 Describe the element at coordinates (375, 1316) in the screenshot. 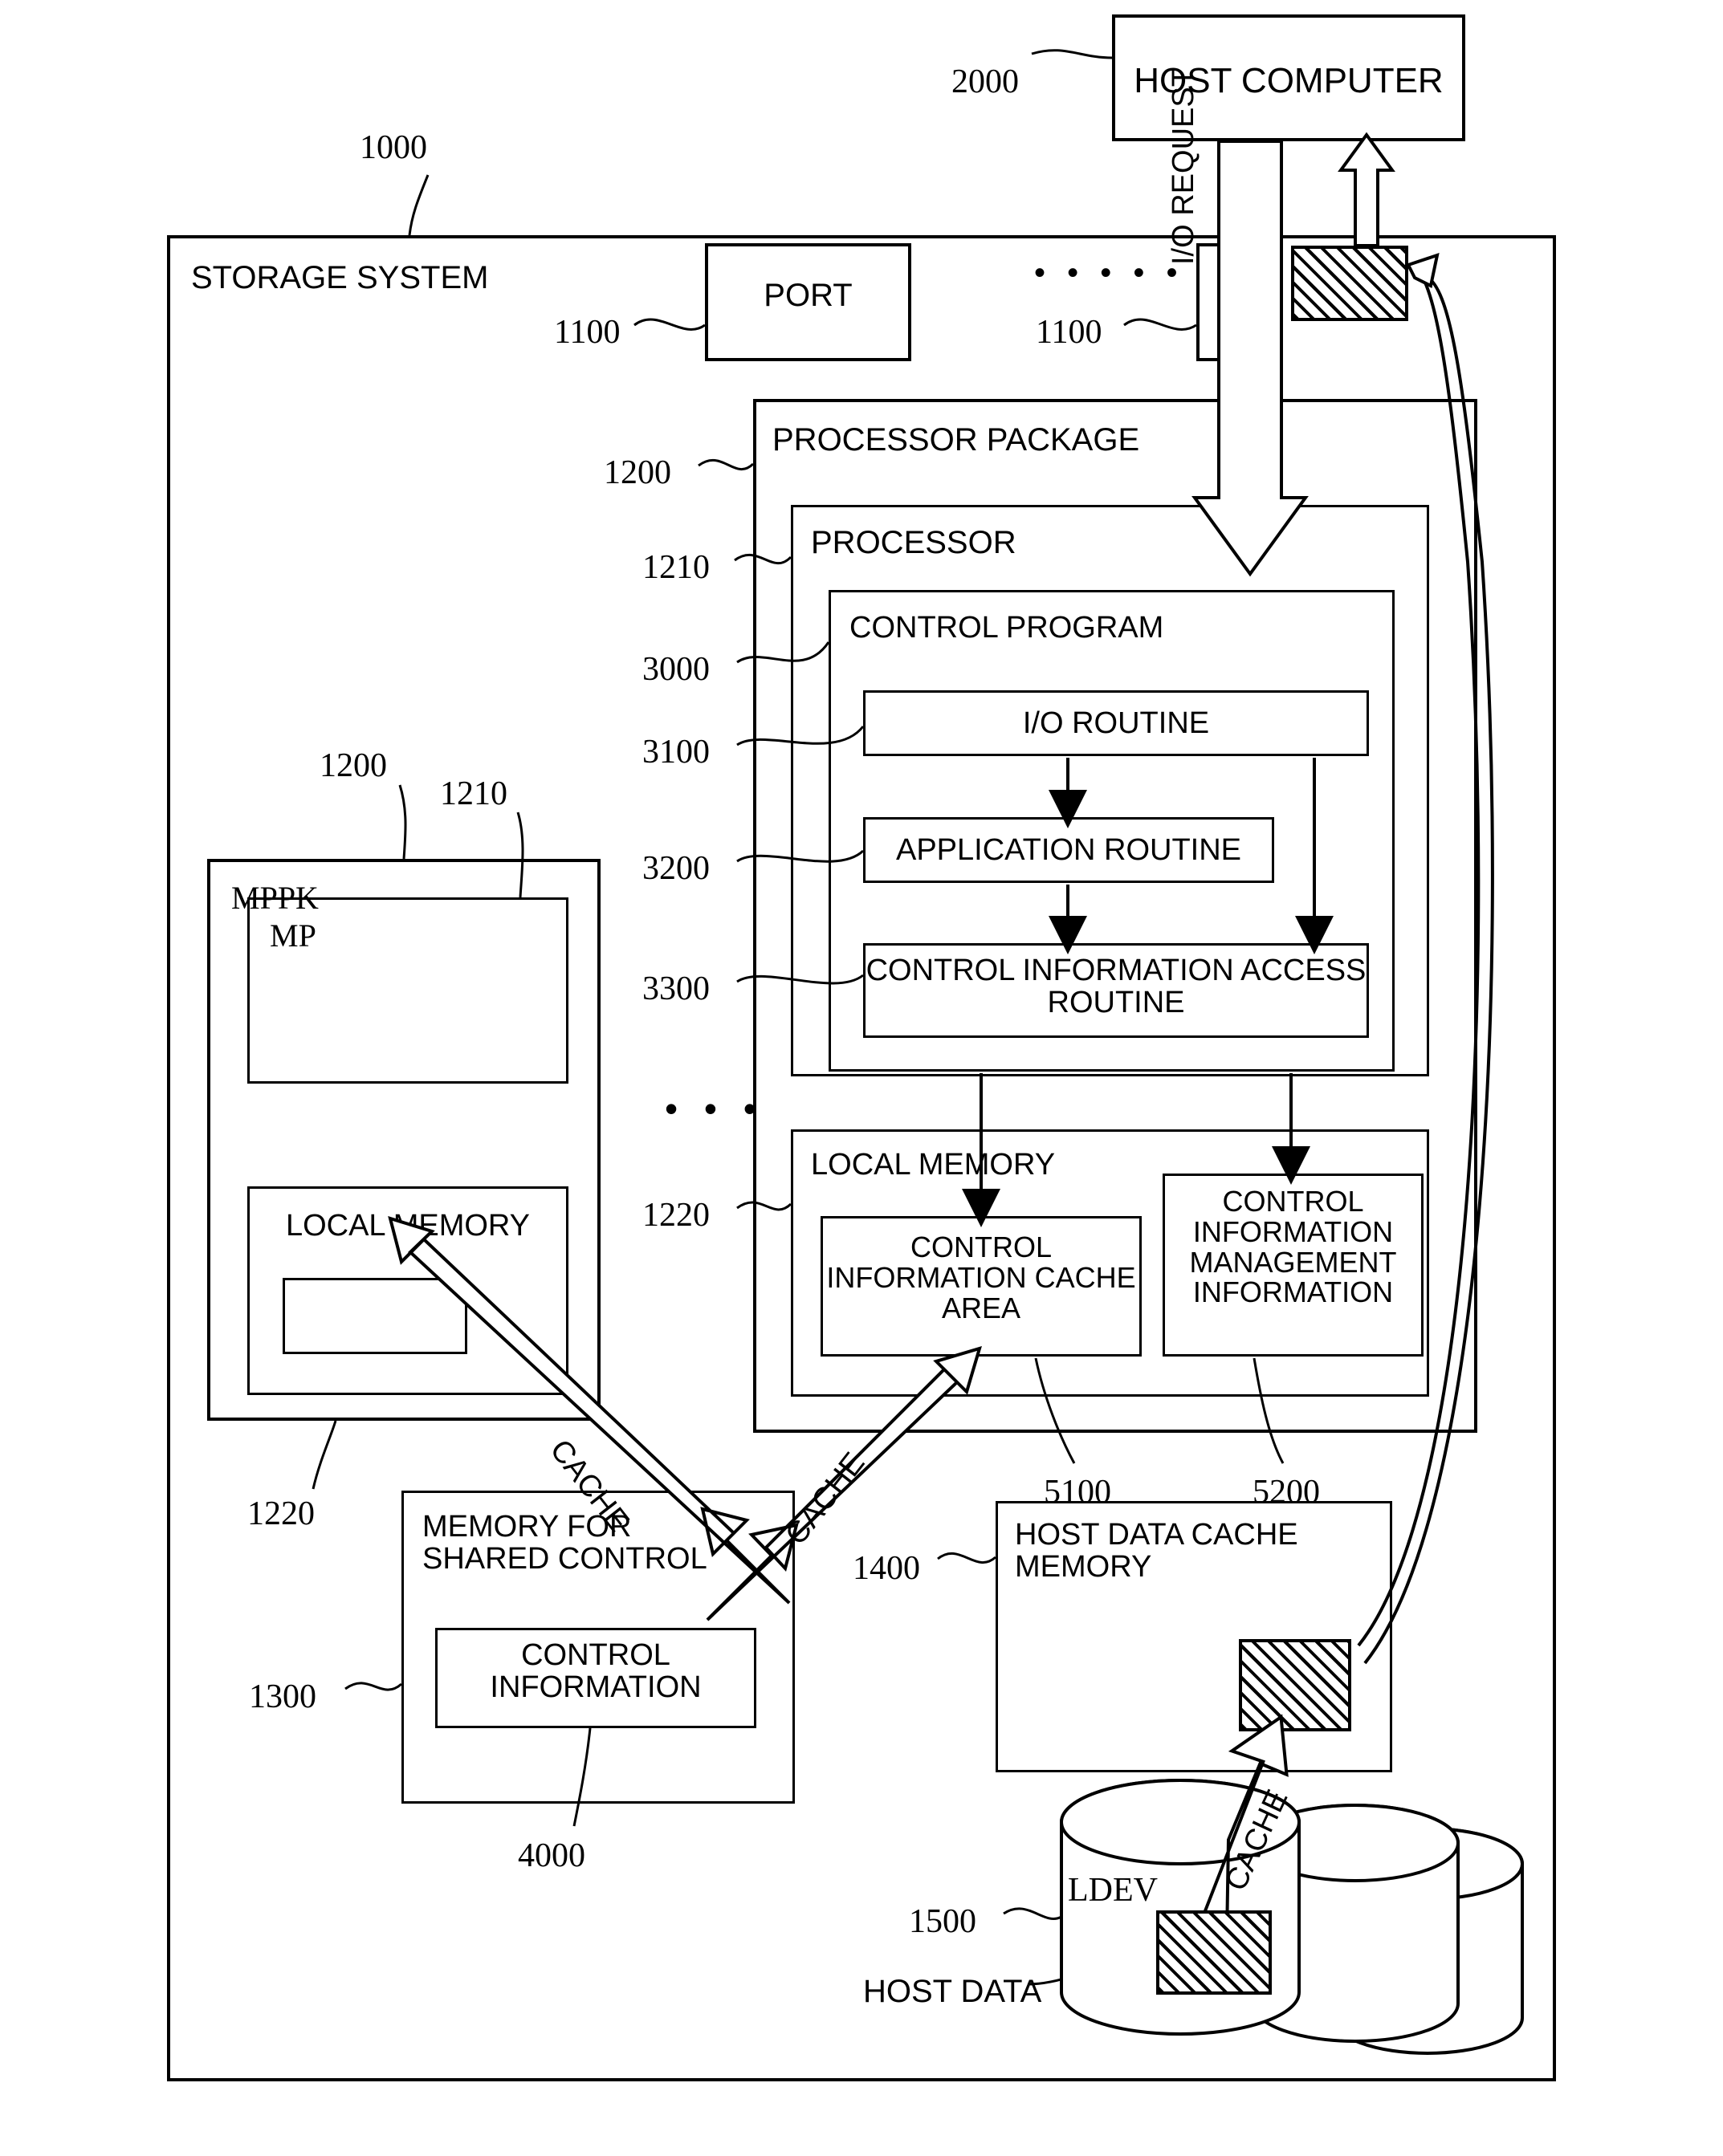

I see `local-memory-mppk-inner-box` at that location.